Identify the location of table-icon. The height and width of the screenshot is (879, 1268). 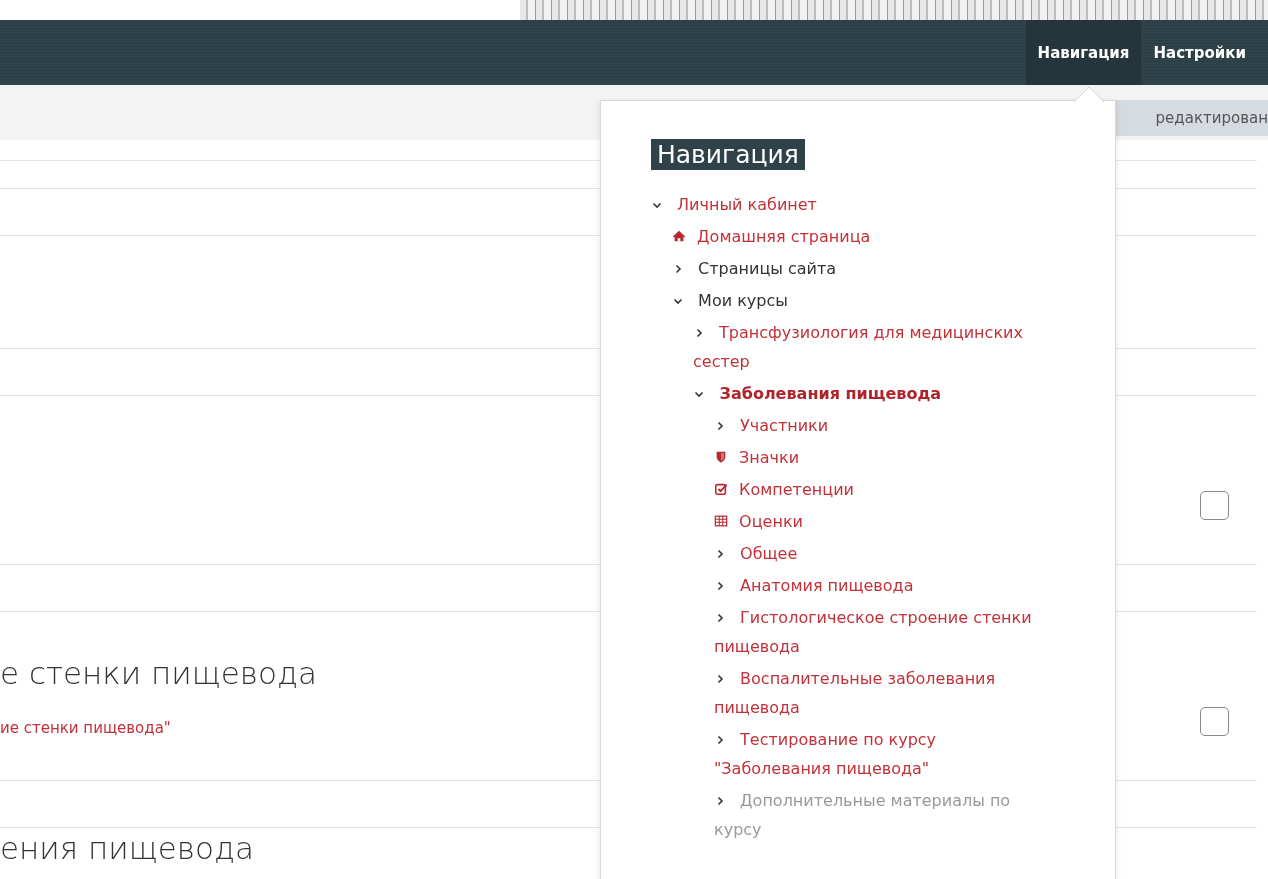
(721, 521).